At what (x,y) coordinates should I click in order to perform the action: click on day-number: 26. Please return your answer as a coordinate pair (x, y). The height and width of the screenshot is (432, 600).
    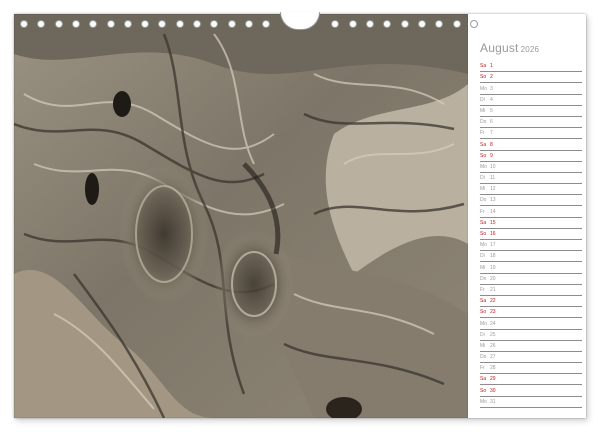
    Looking at the image, I should click on (493, 345).